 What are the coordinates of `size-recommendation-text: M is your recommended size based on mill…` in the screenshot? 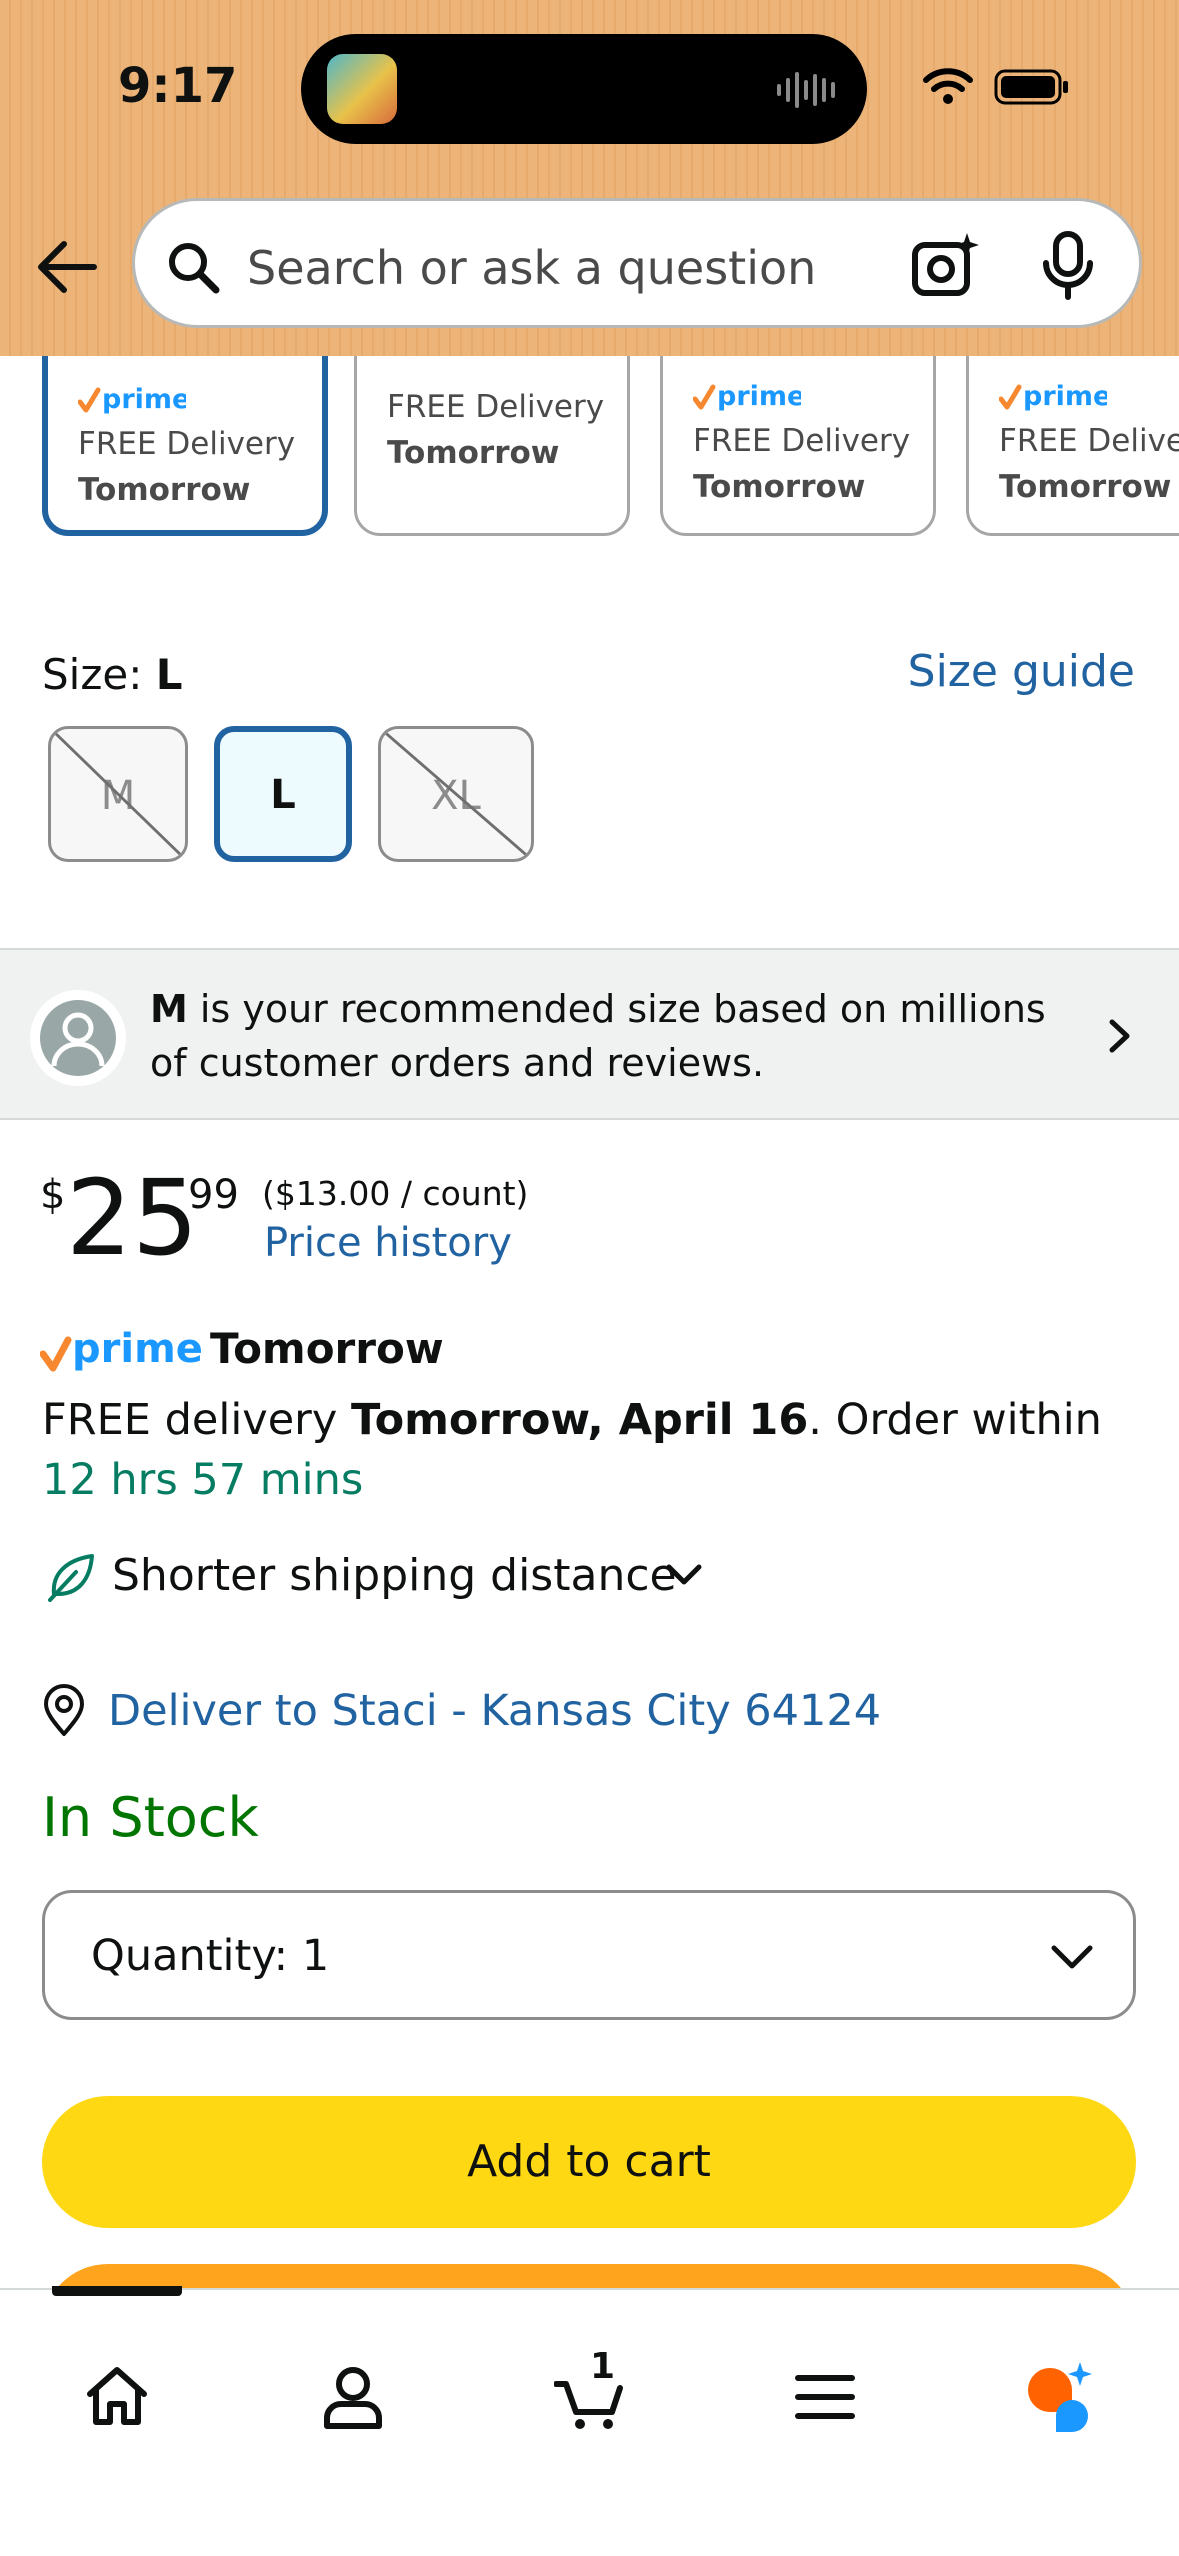 It's located at (615, 1036).